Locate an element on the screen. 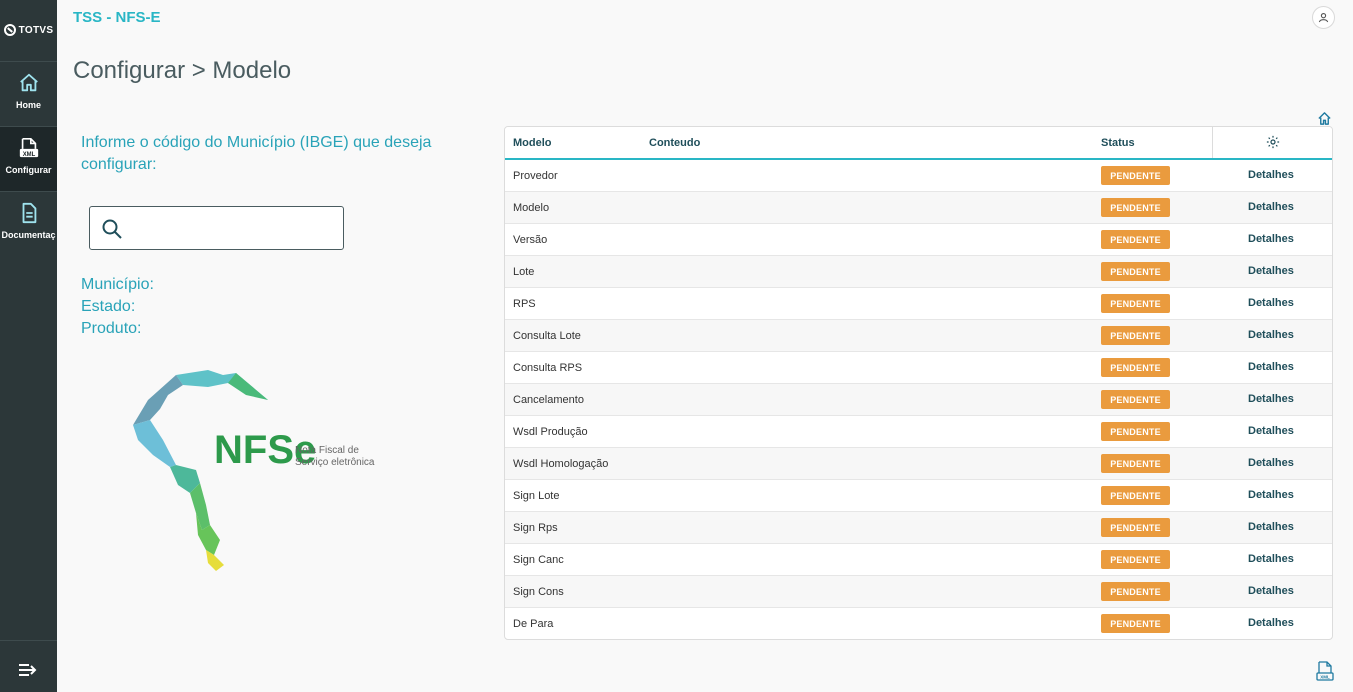  row-modelo: Versão is located at coordinates (530, 240).